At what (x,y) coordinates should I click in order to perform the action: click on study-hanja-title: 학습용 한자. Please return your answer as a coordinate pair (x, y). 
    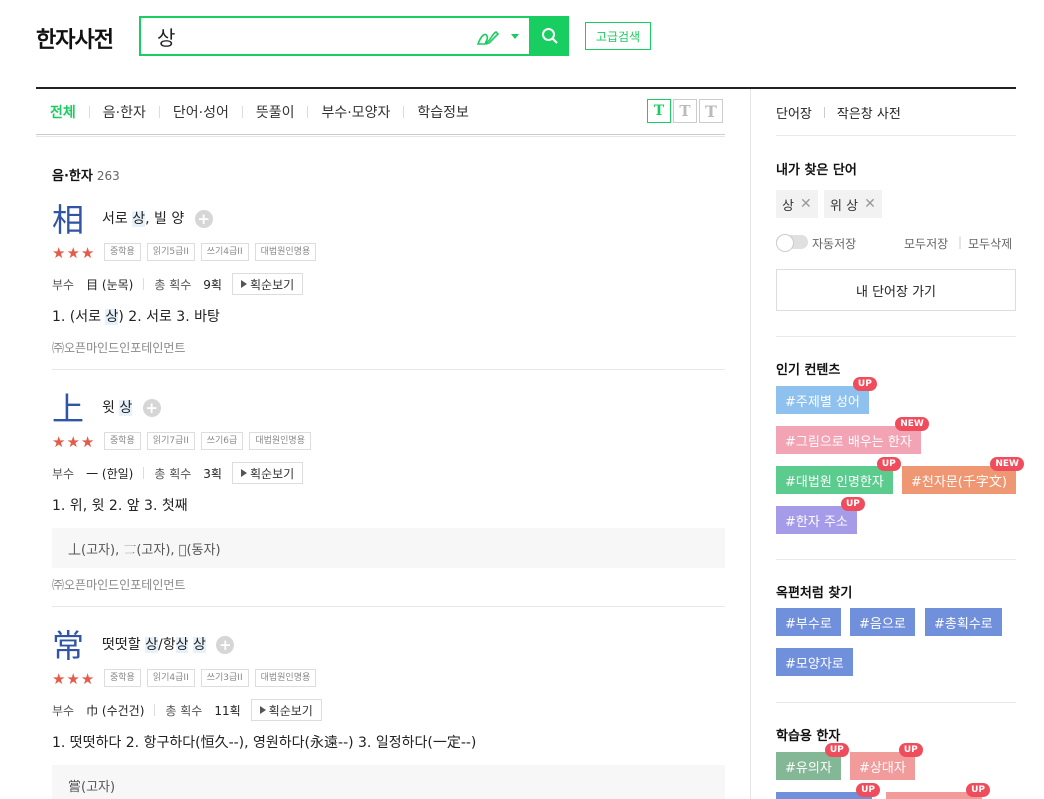
    Looking at the image, I should click on (808, 736).